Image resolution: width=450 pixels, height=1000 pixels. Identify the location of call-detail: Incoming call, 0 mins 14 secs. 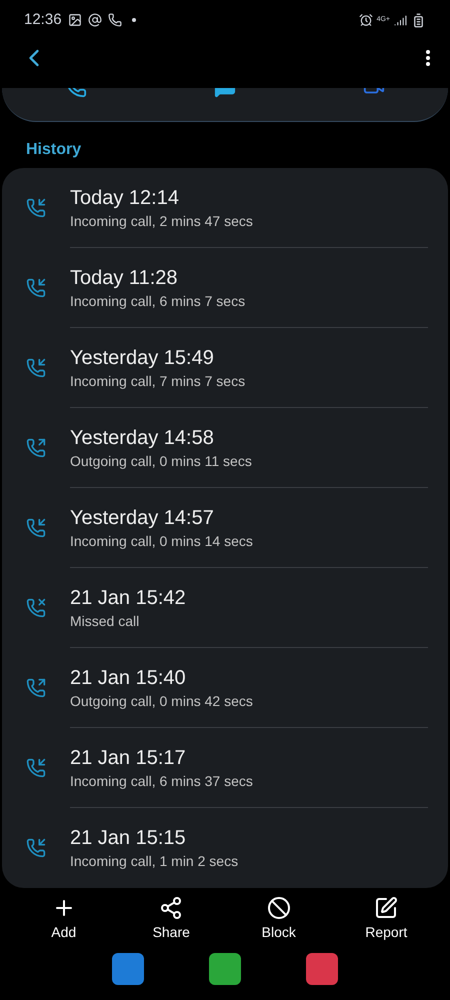
(162, 541).